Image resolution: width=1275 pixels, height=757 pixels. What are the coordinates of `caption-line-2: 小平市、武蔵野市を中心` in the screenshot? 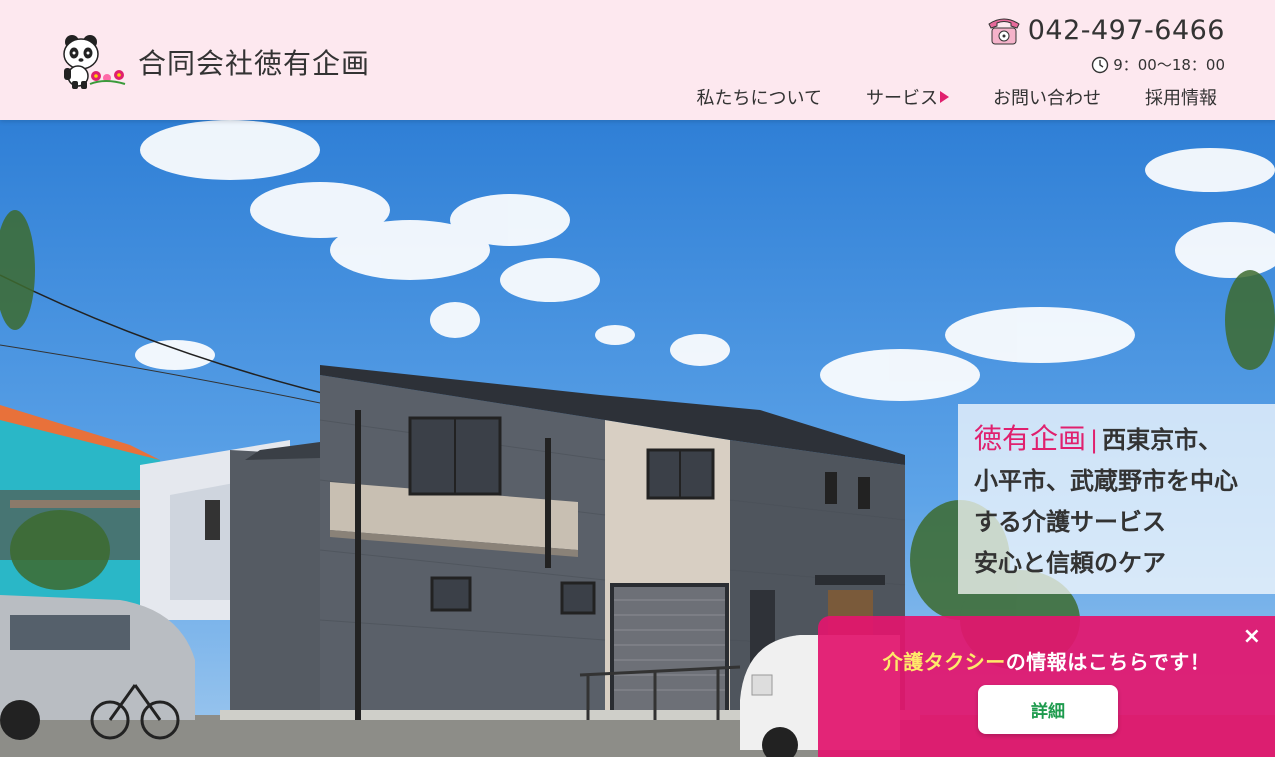 It's located at (1106, 481).